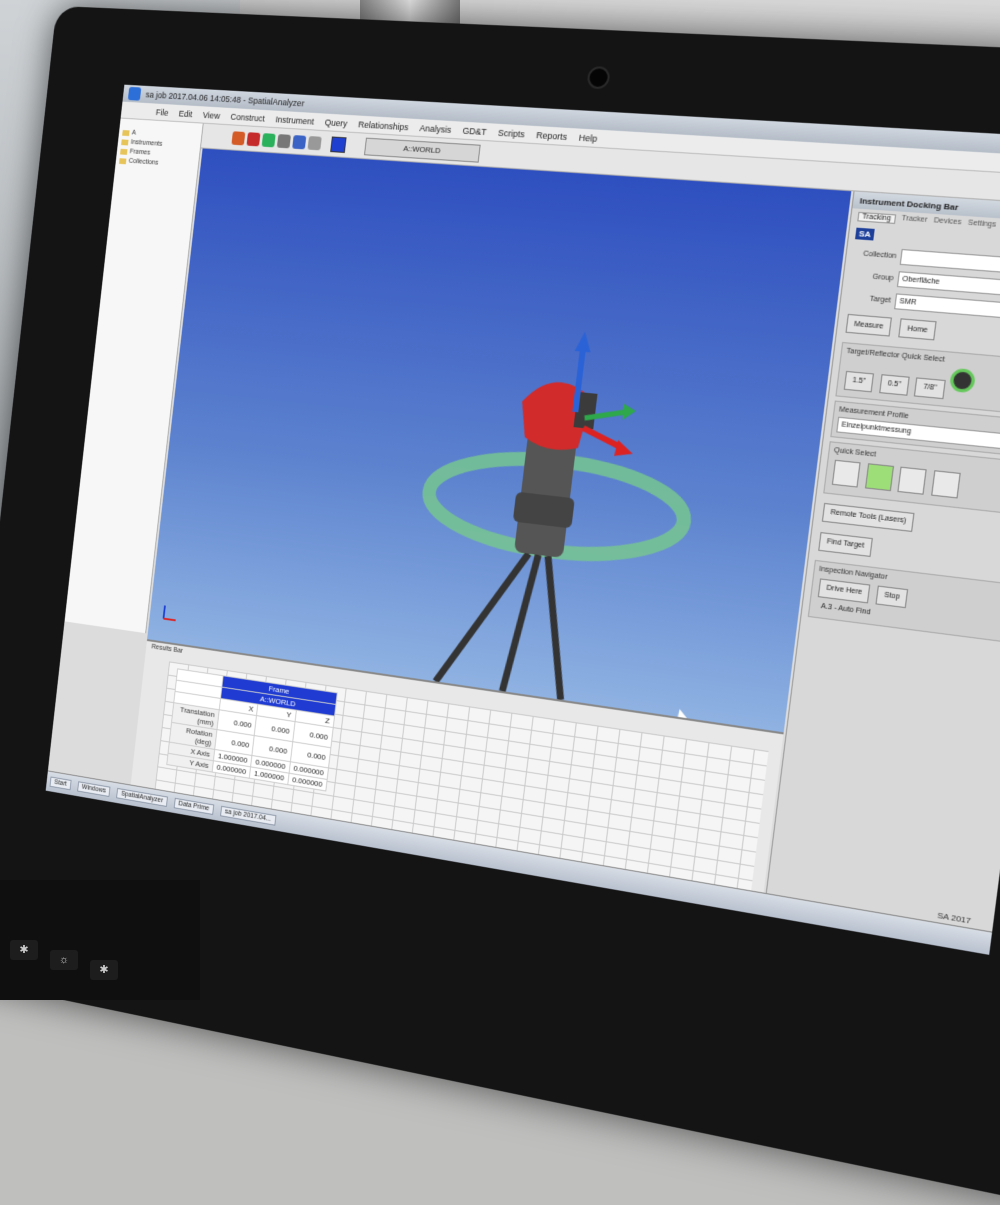 This screenshot has width=1000, height=1205. I want to click on menu-item: Scripts, so click(512, 133).